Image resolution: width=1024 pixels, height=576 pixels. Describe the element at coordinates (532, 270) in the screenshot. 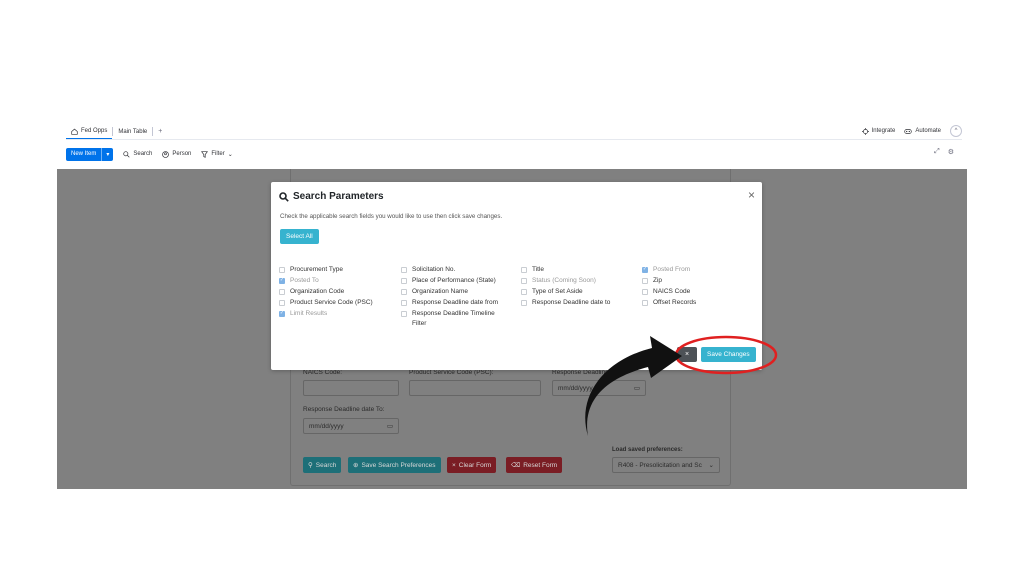

I see `search-field-option: Title` at that location.